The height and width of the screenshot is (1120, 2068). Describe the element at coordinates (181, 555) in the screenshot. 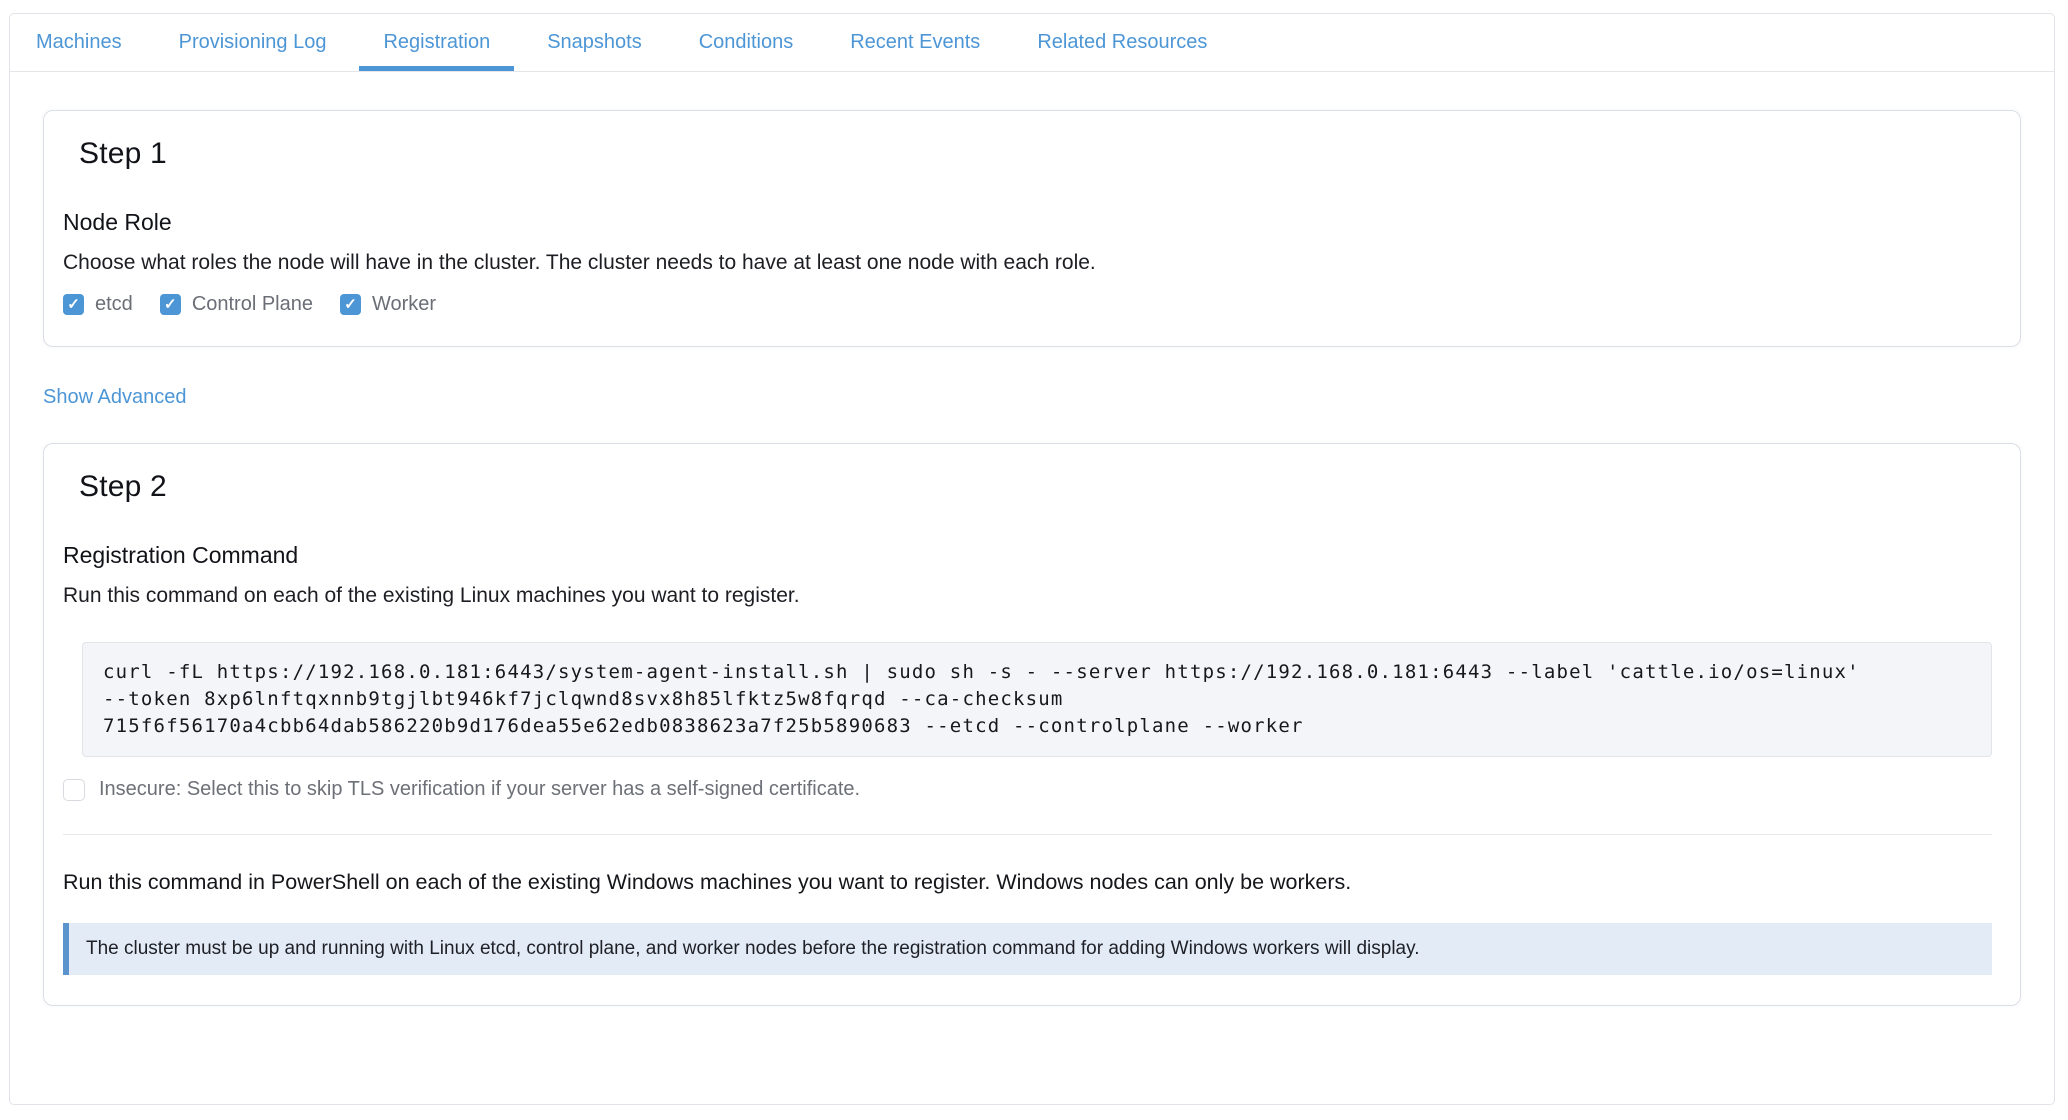

I see `registration-command-heading: Registration Command` at that location.